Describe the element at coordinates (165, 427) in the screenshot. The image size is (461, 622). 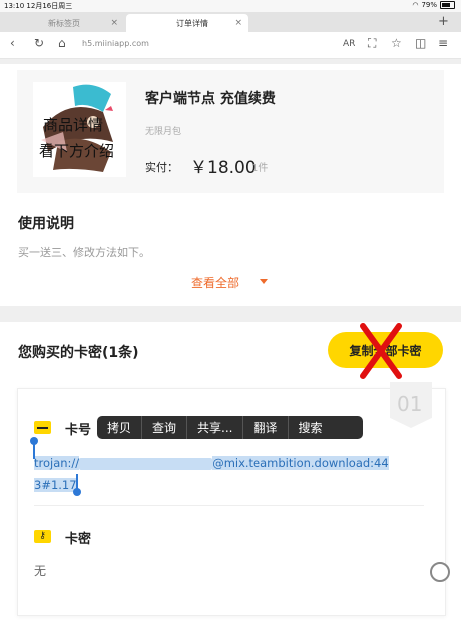
I see `menu-item-lookup: 查询` at that location.